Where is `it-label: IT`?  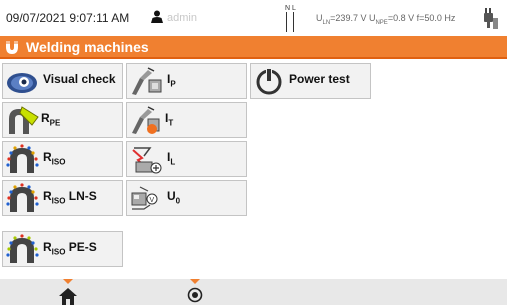
it-label: IT is located at coordinates (169, 119).